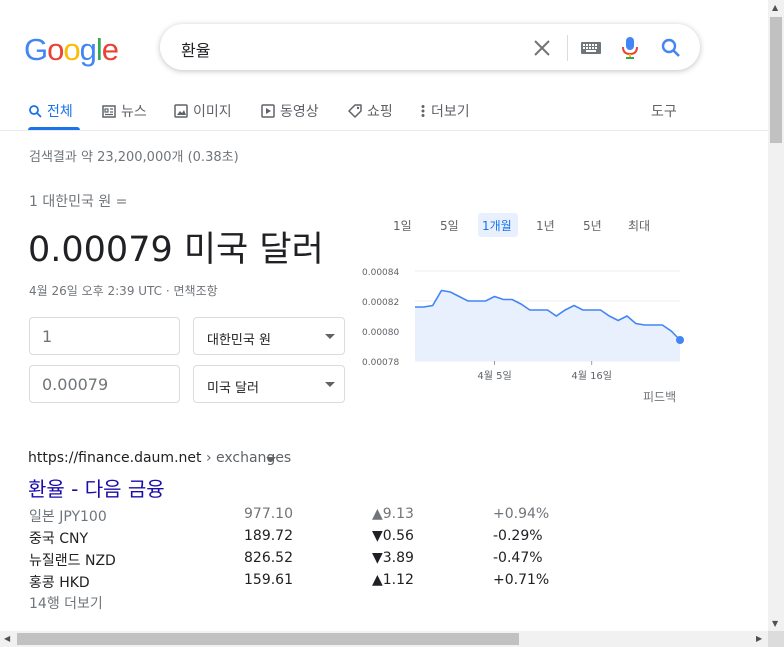  What do you see at coordinates (123, 290) in the screenshot?
I see `converter-timestamp: 4월 26일 오후 2:39 UTC · 면책조항` at bounding box center [123, 290].